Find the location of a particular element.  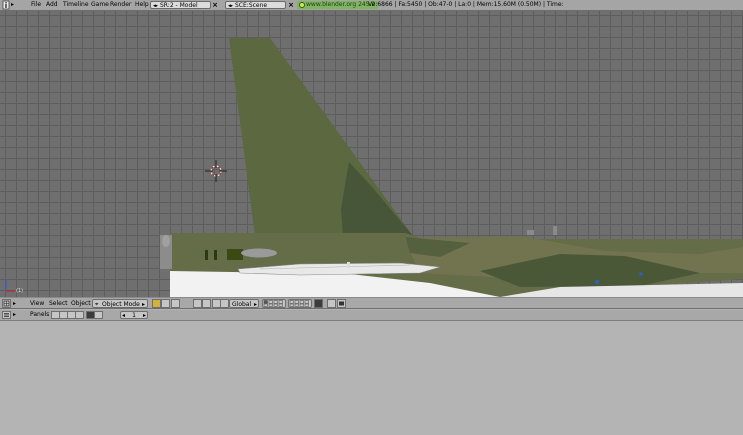

scene-name: Scene is located at coordinates (258, 5).